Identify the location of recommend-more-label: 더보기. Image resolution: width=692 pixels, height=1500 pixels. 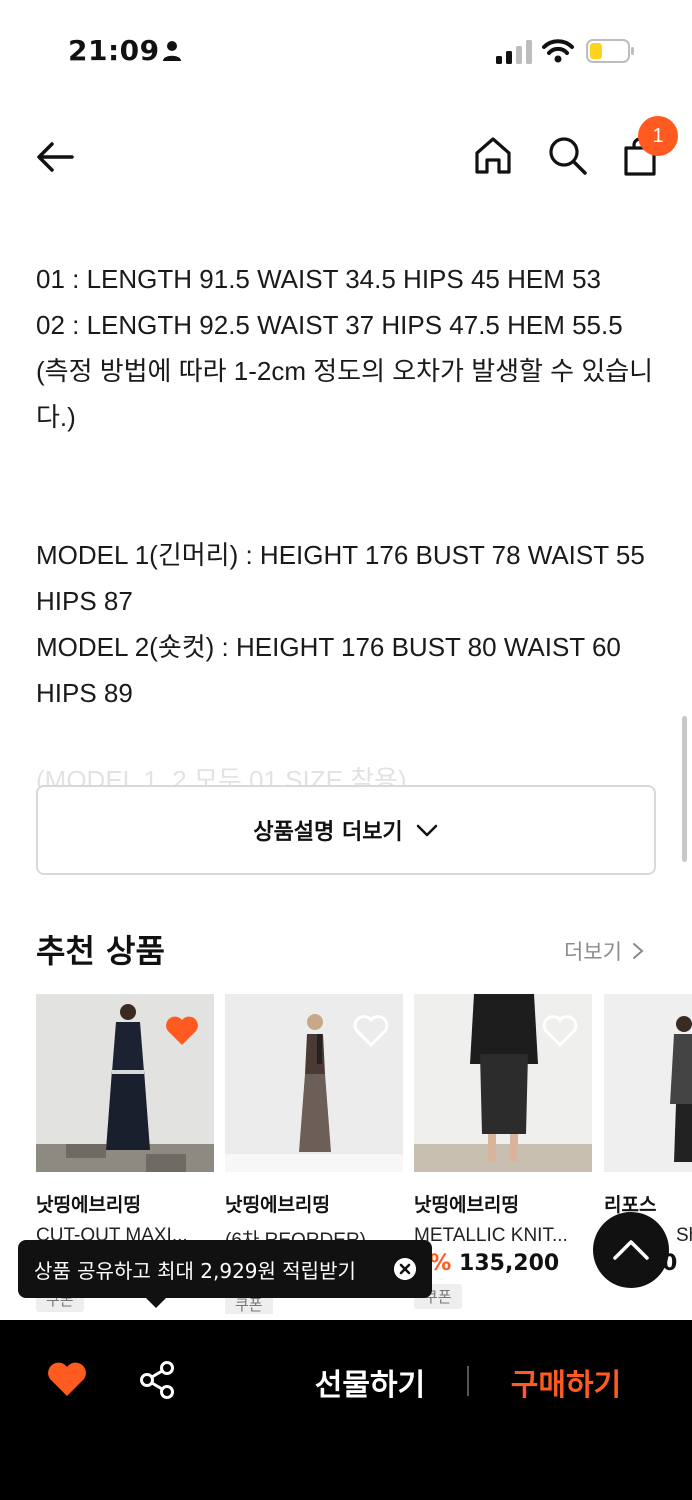
(593, 952).